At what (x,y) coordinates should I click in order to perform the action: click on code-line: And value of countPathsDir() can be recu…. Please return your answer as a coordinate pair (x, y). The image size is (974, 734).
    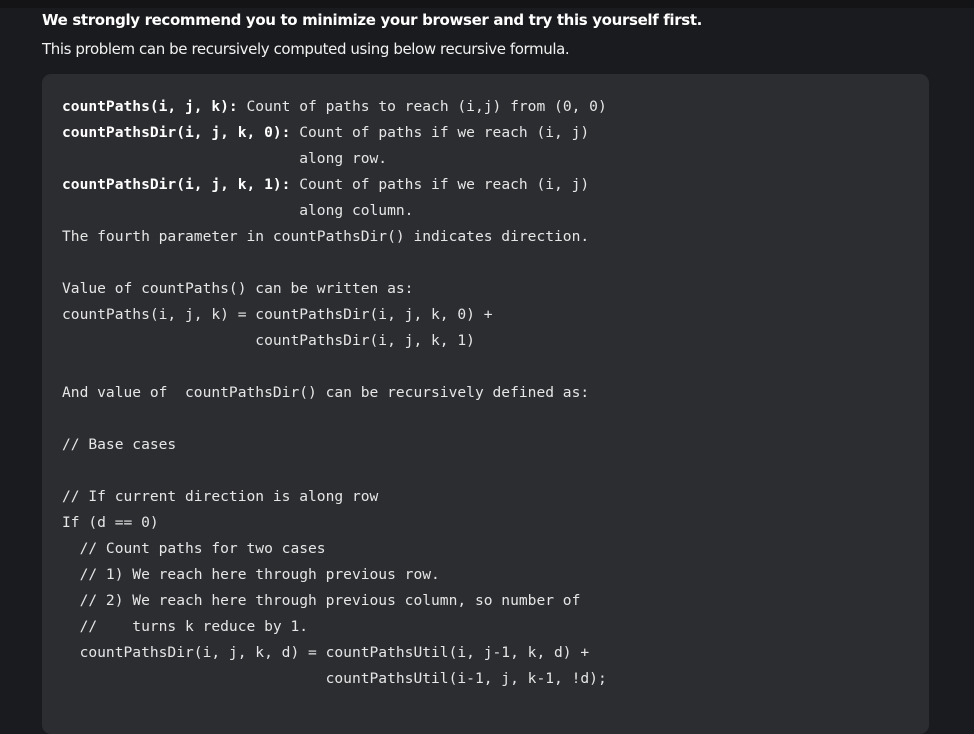
    Looking at the image, I should click on (334, 393).